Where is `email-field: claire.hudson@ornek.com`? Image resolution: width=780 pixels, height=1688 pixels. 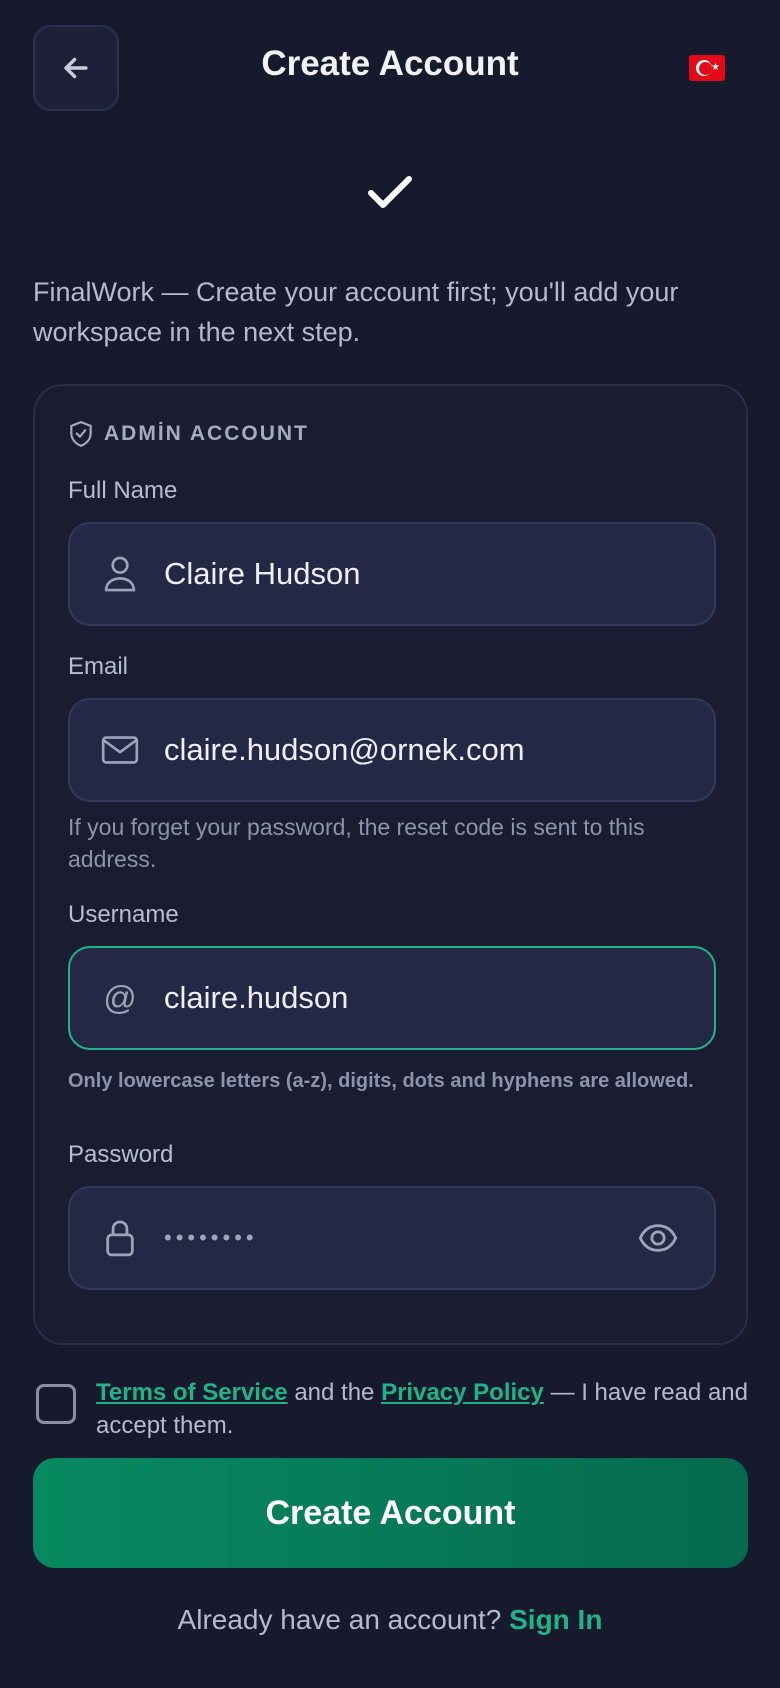
email-field: claire.hudson@ornek.com is located at coordinates (392, 750).